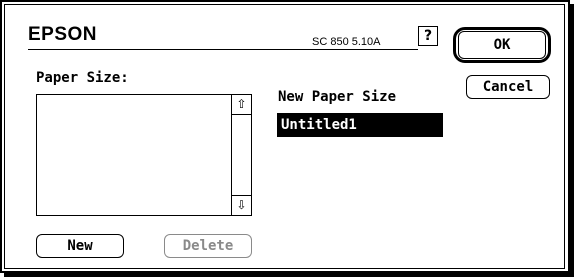  What do you see at coordinates (360, 125) in the screenshot?
I see `new-paper-size-field` at bounding box center [360, 125].